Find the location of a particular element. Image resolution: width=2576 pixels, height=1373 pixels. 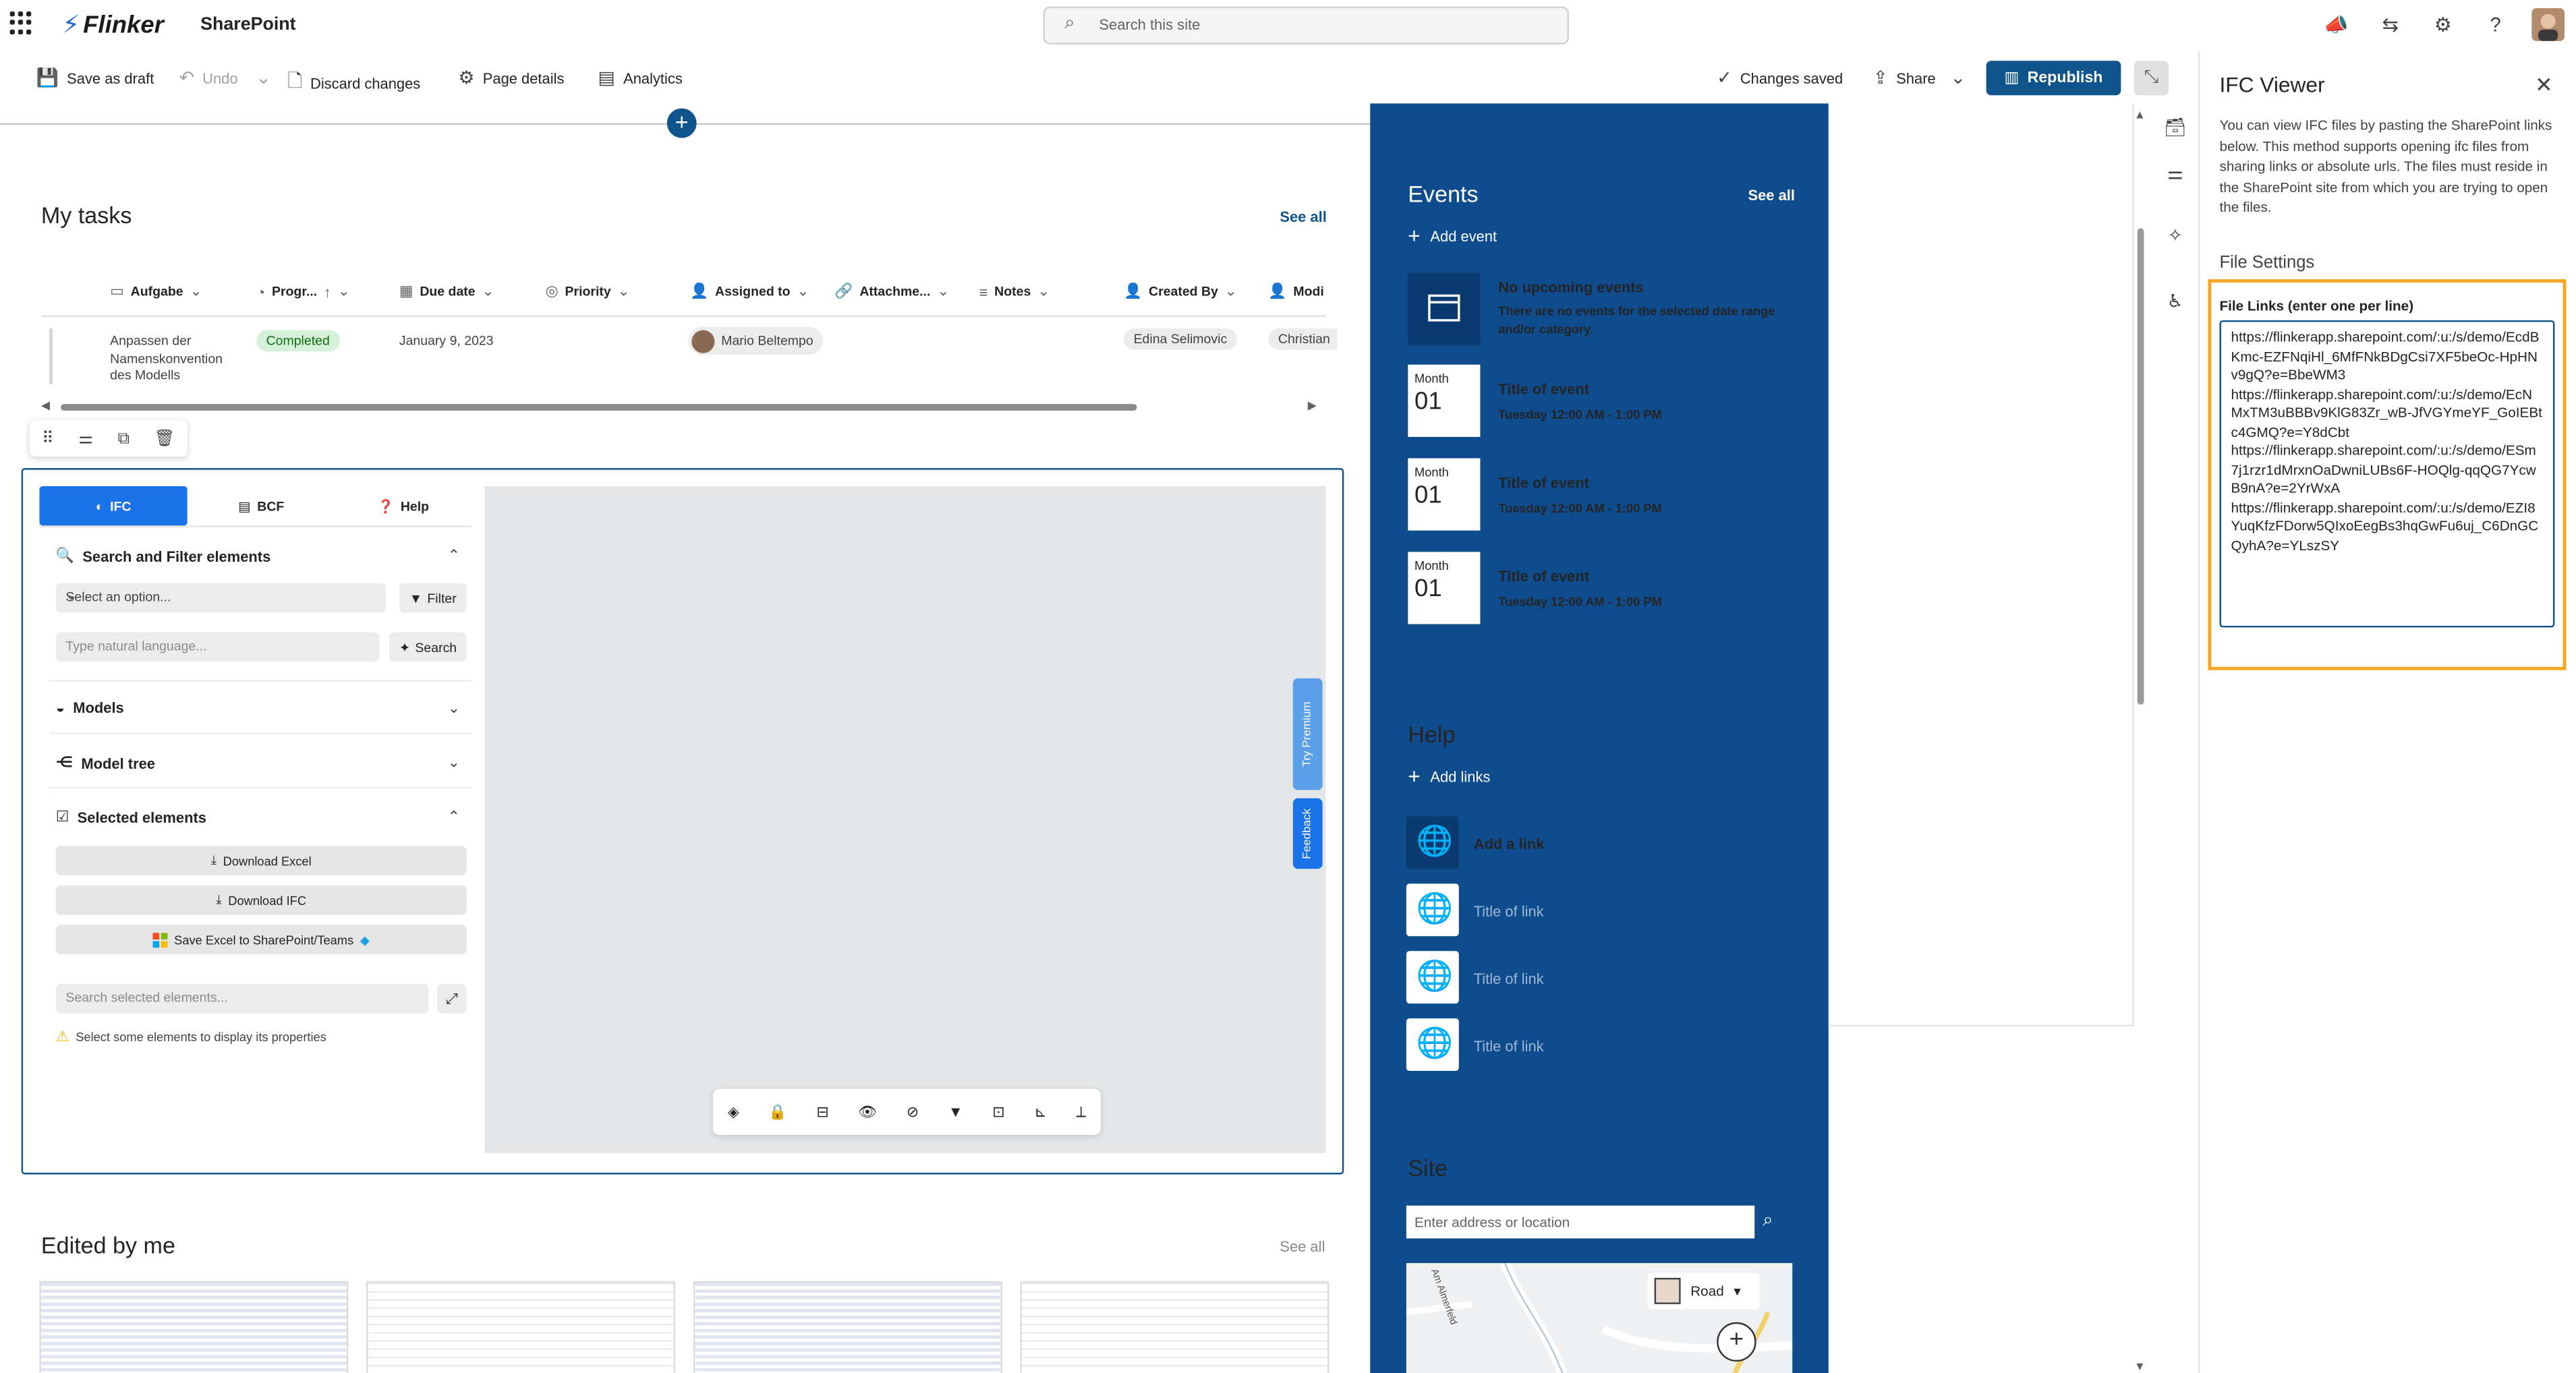

user-avatar is located at coordinates (2548, 25).